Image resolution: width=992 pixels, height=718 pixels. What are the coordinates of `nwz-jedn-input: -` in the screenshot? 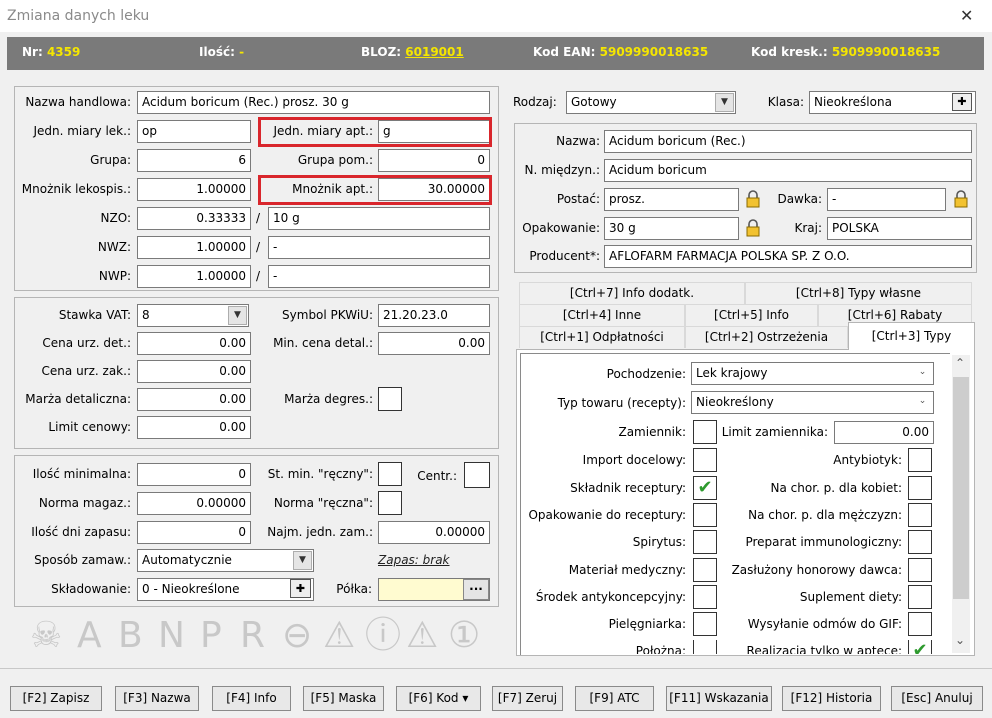 It's located at (379, 247).